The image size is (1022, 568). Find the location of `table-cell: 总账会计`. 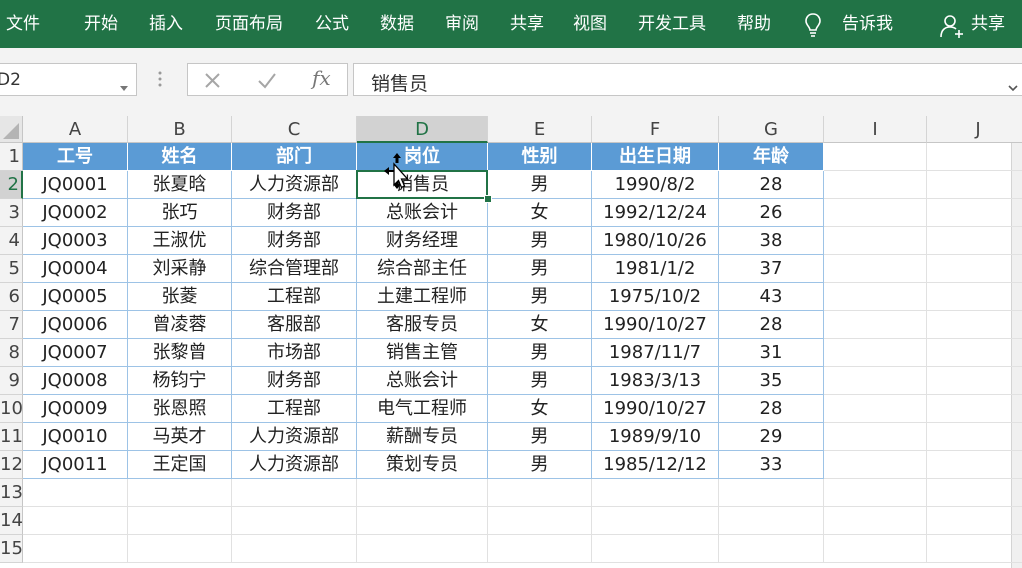

table-cell: 总账会计 is located at coordinates (422, 213).